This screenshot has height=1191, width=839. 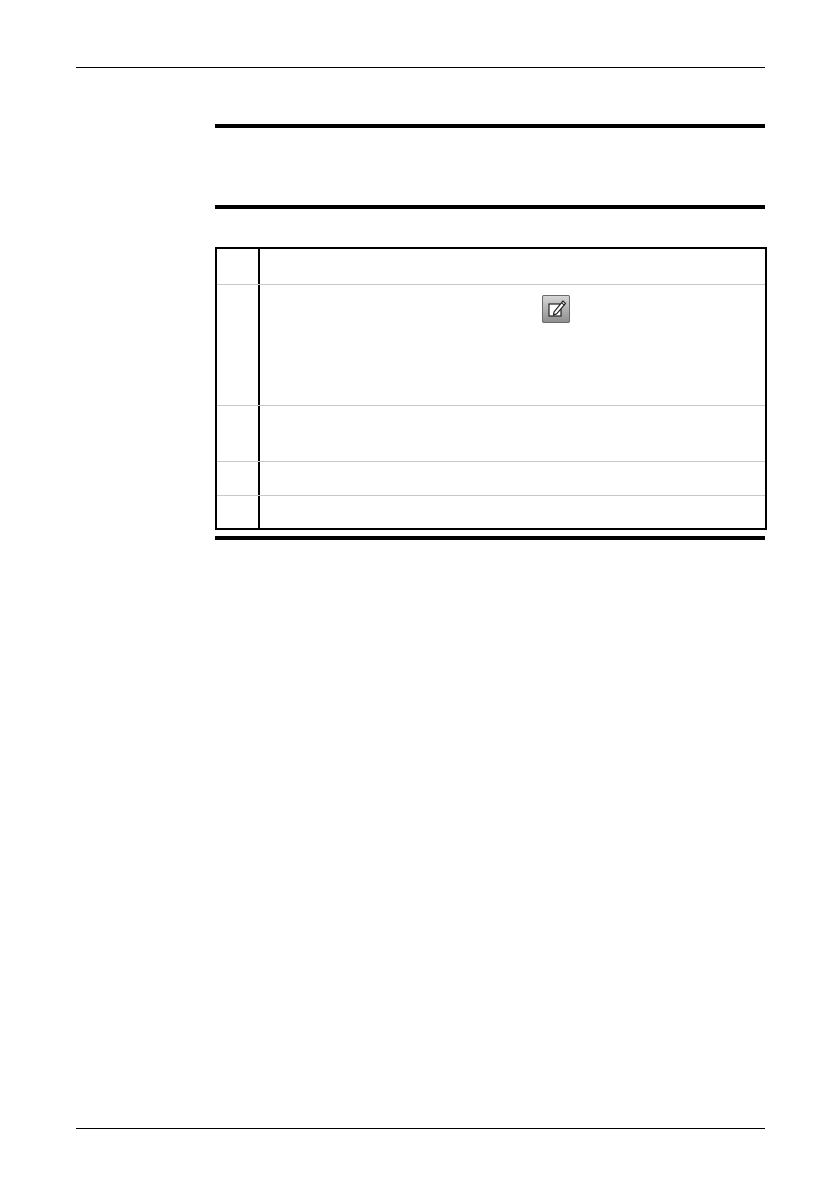 What do you see at coordinates (490, 126) in the screenshot?
I see `heading-top-bar` at bounding box center [490, 126].